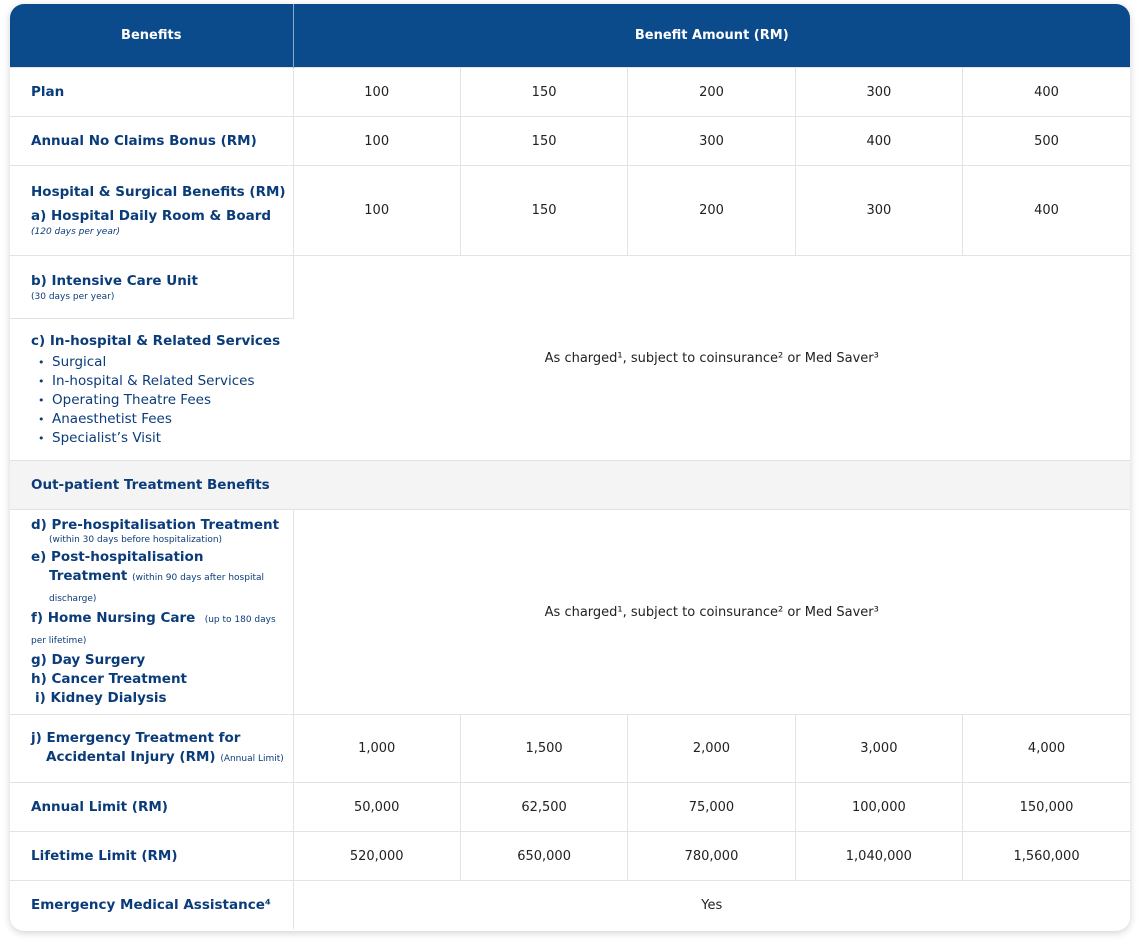 The image size is (1140, 945). Describe the element at coordinates (711, 36) in the screenshot. I see `header-benefit-amount: Benefit Amount (RM)` at that location.